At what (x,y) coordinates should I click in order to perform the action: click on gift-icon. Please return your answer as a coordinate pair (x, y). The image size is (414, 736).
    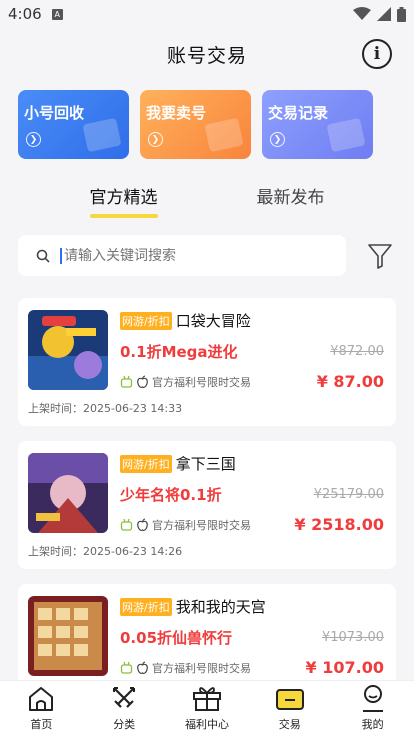
    Looking at the image, I should click on (206, 699).